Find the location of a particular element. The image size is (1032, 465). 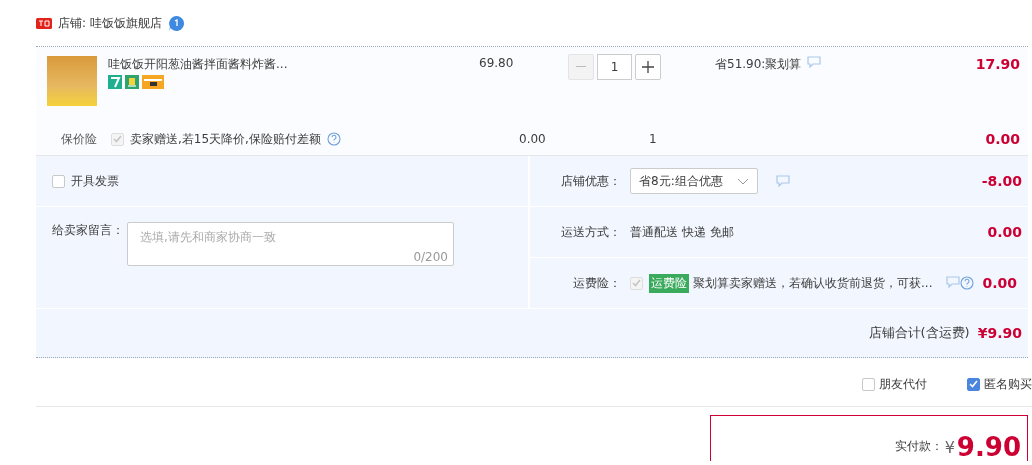

chat-bubble-icon is located at coordinates (176, 23).